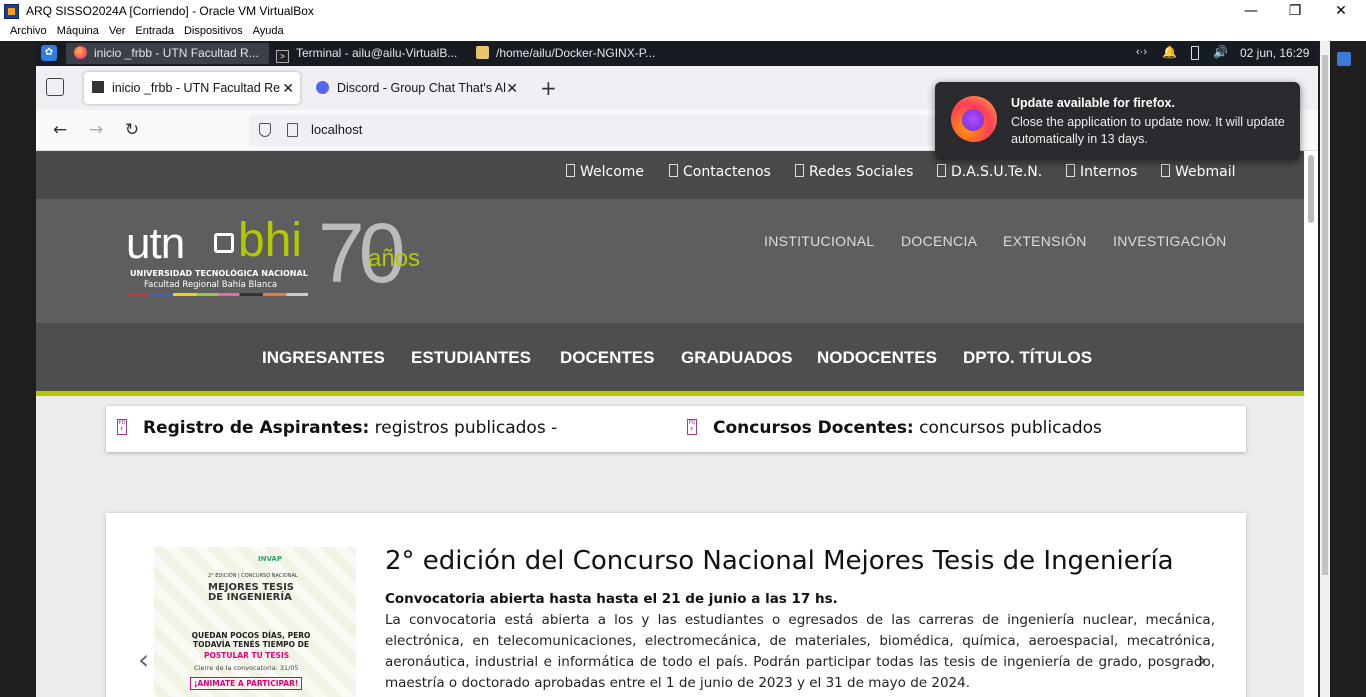 This screenshot has width=1366, height=697. I want to click on image-headline: MEJORES TESIS DE INGENIERÍA, so click(251, 592).